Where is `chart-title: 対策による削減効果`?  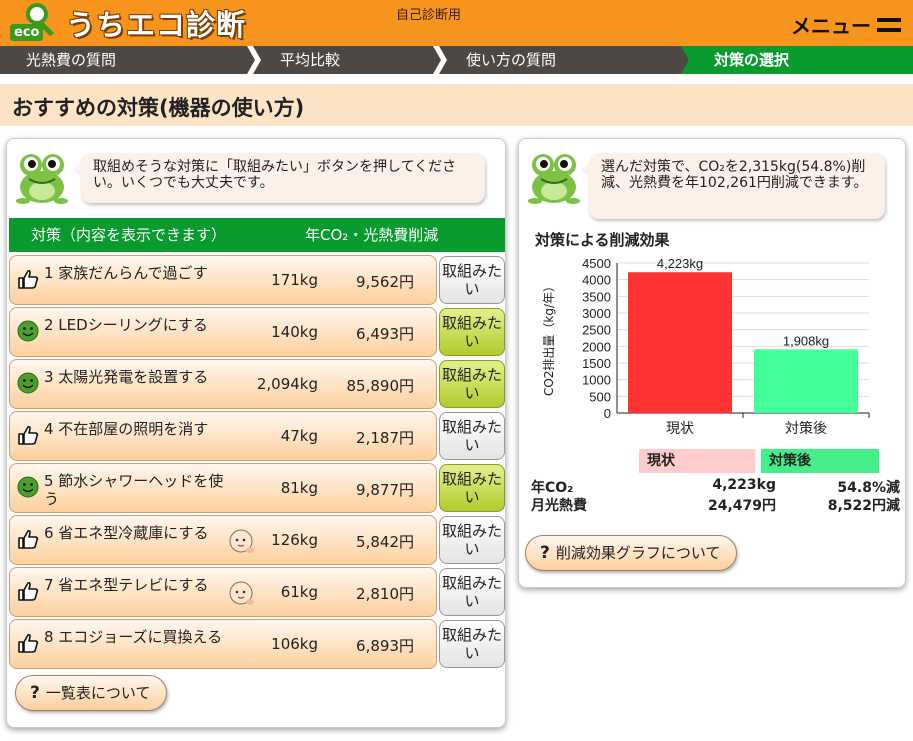 chart-title: 対策による削減効果 is located at coordinates (602, 240).